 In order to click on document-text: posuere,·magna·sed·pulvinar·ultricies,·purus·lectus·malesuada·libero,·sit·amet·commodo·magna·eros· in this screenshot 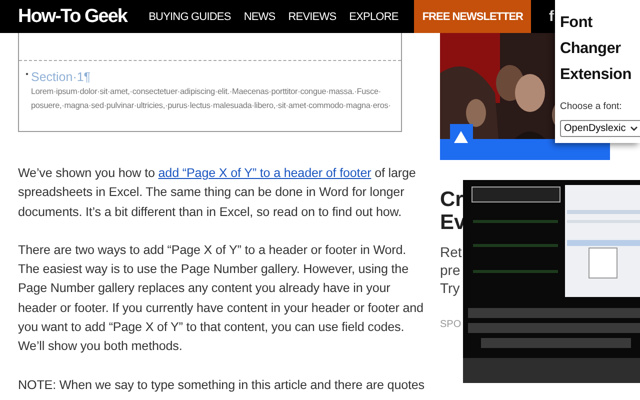, I will do `click(211, 106)`.